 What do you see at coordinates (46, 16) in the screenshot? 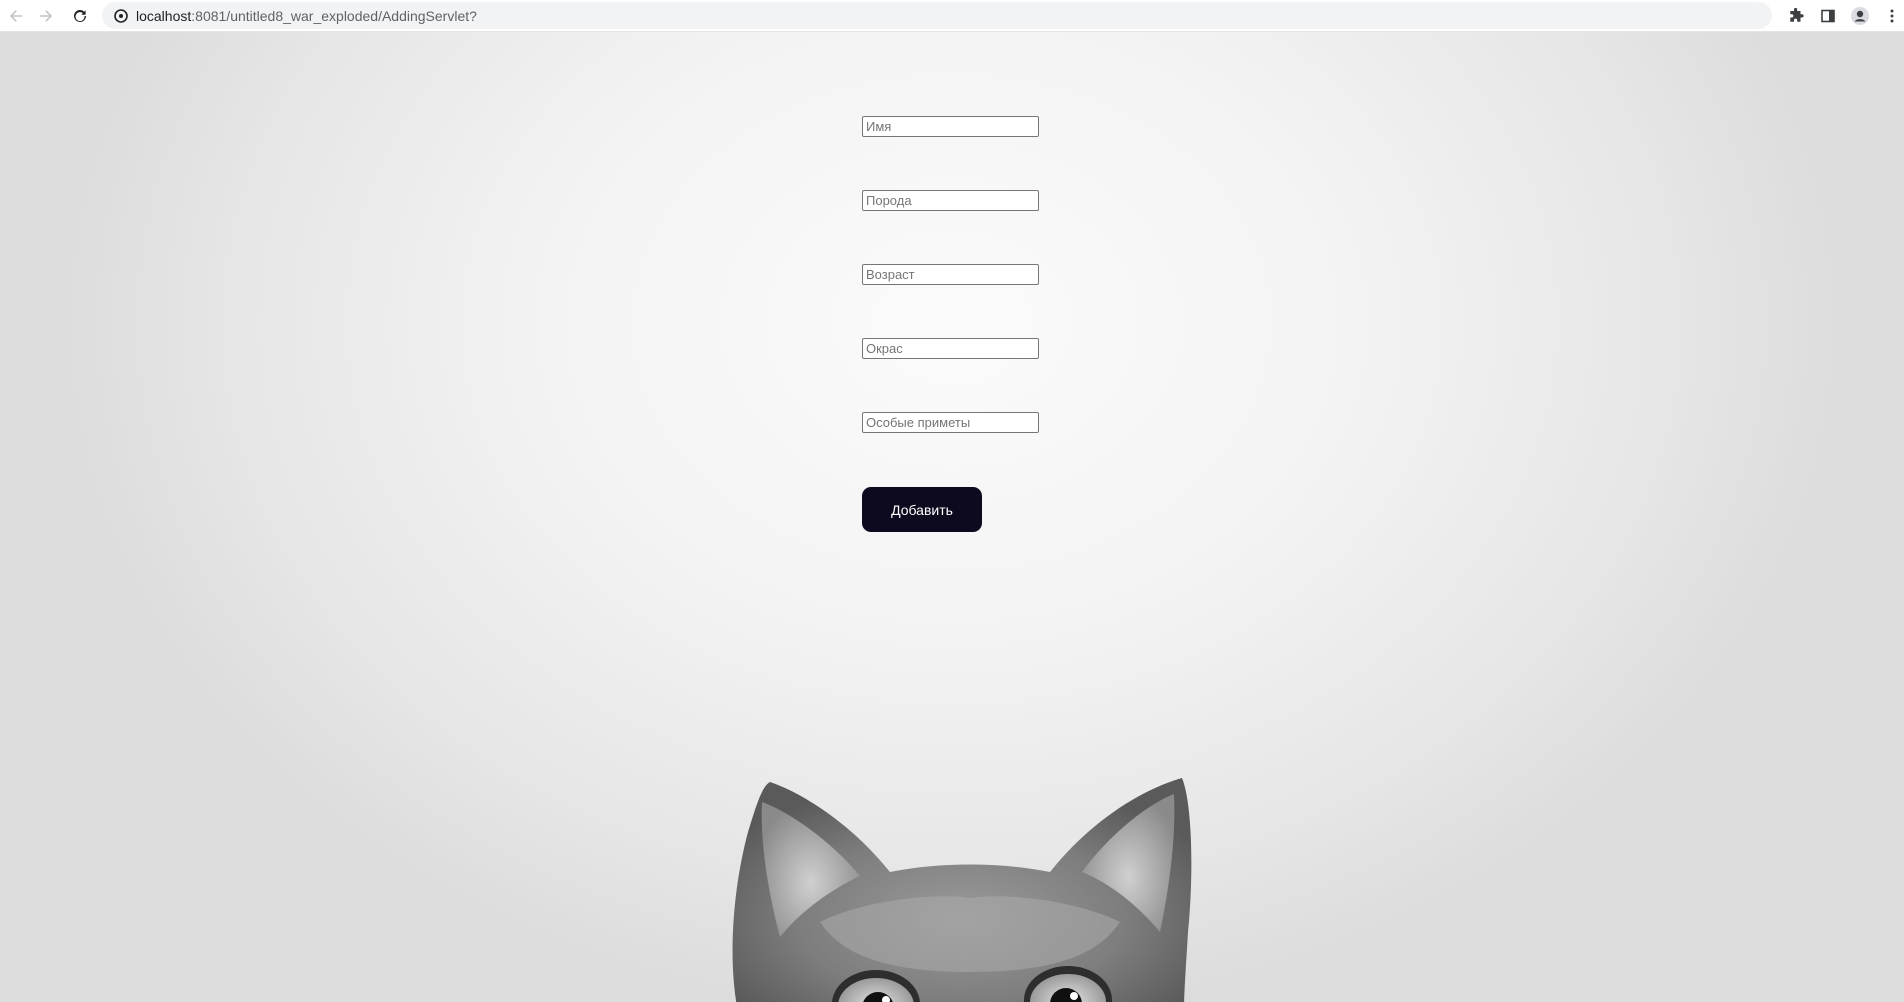
I see `forward-arrow-icon` at bounding box center [46, 16].